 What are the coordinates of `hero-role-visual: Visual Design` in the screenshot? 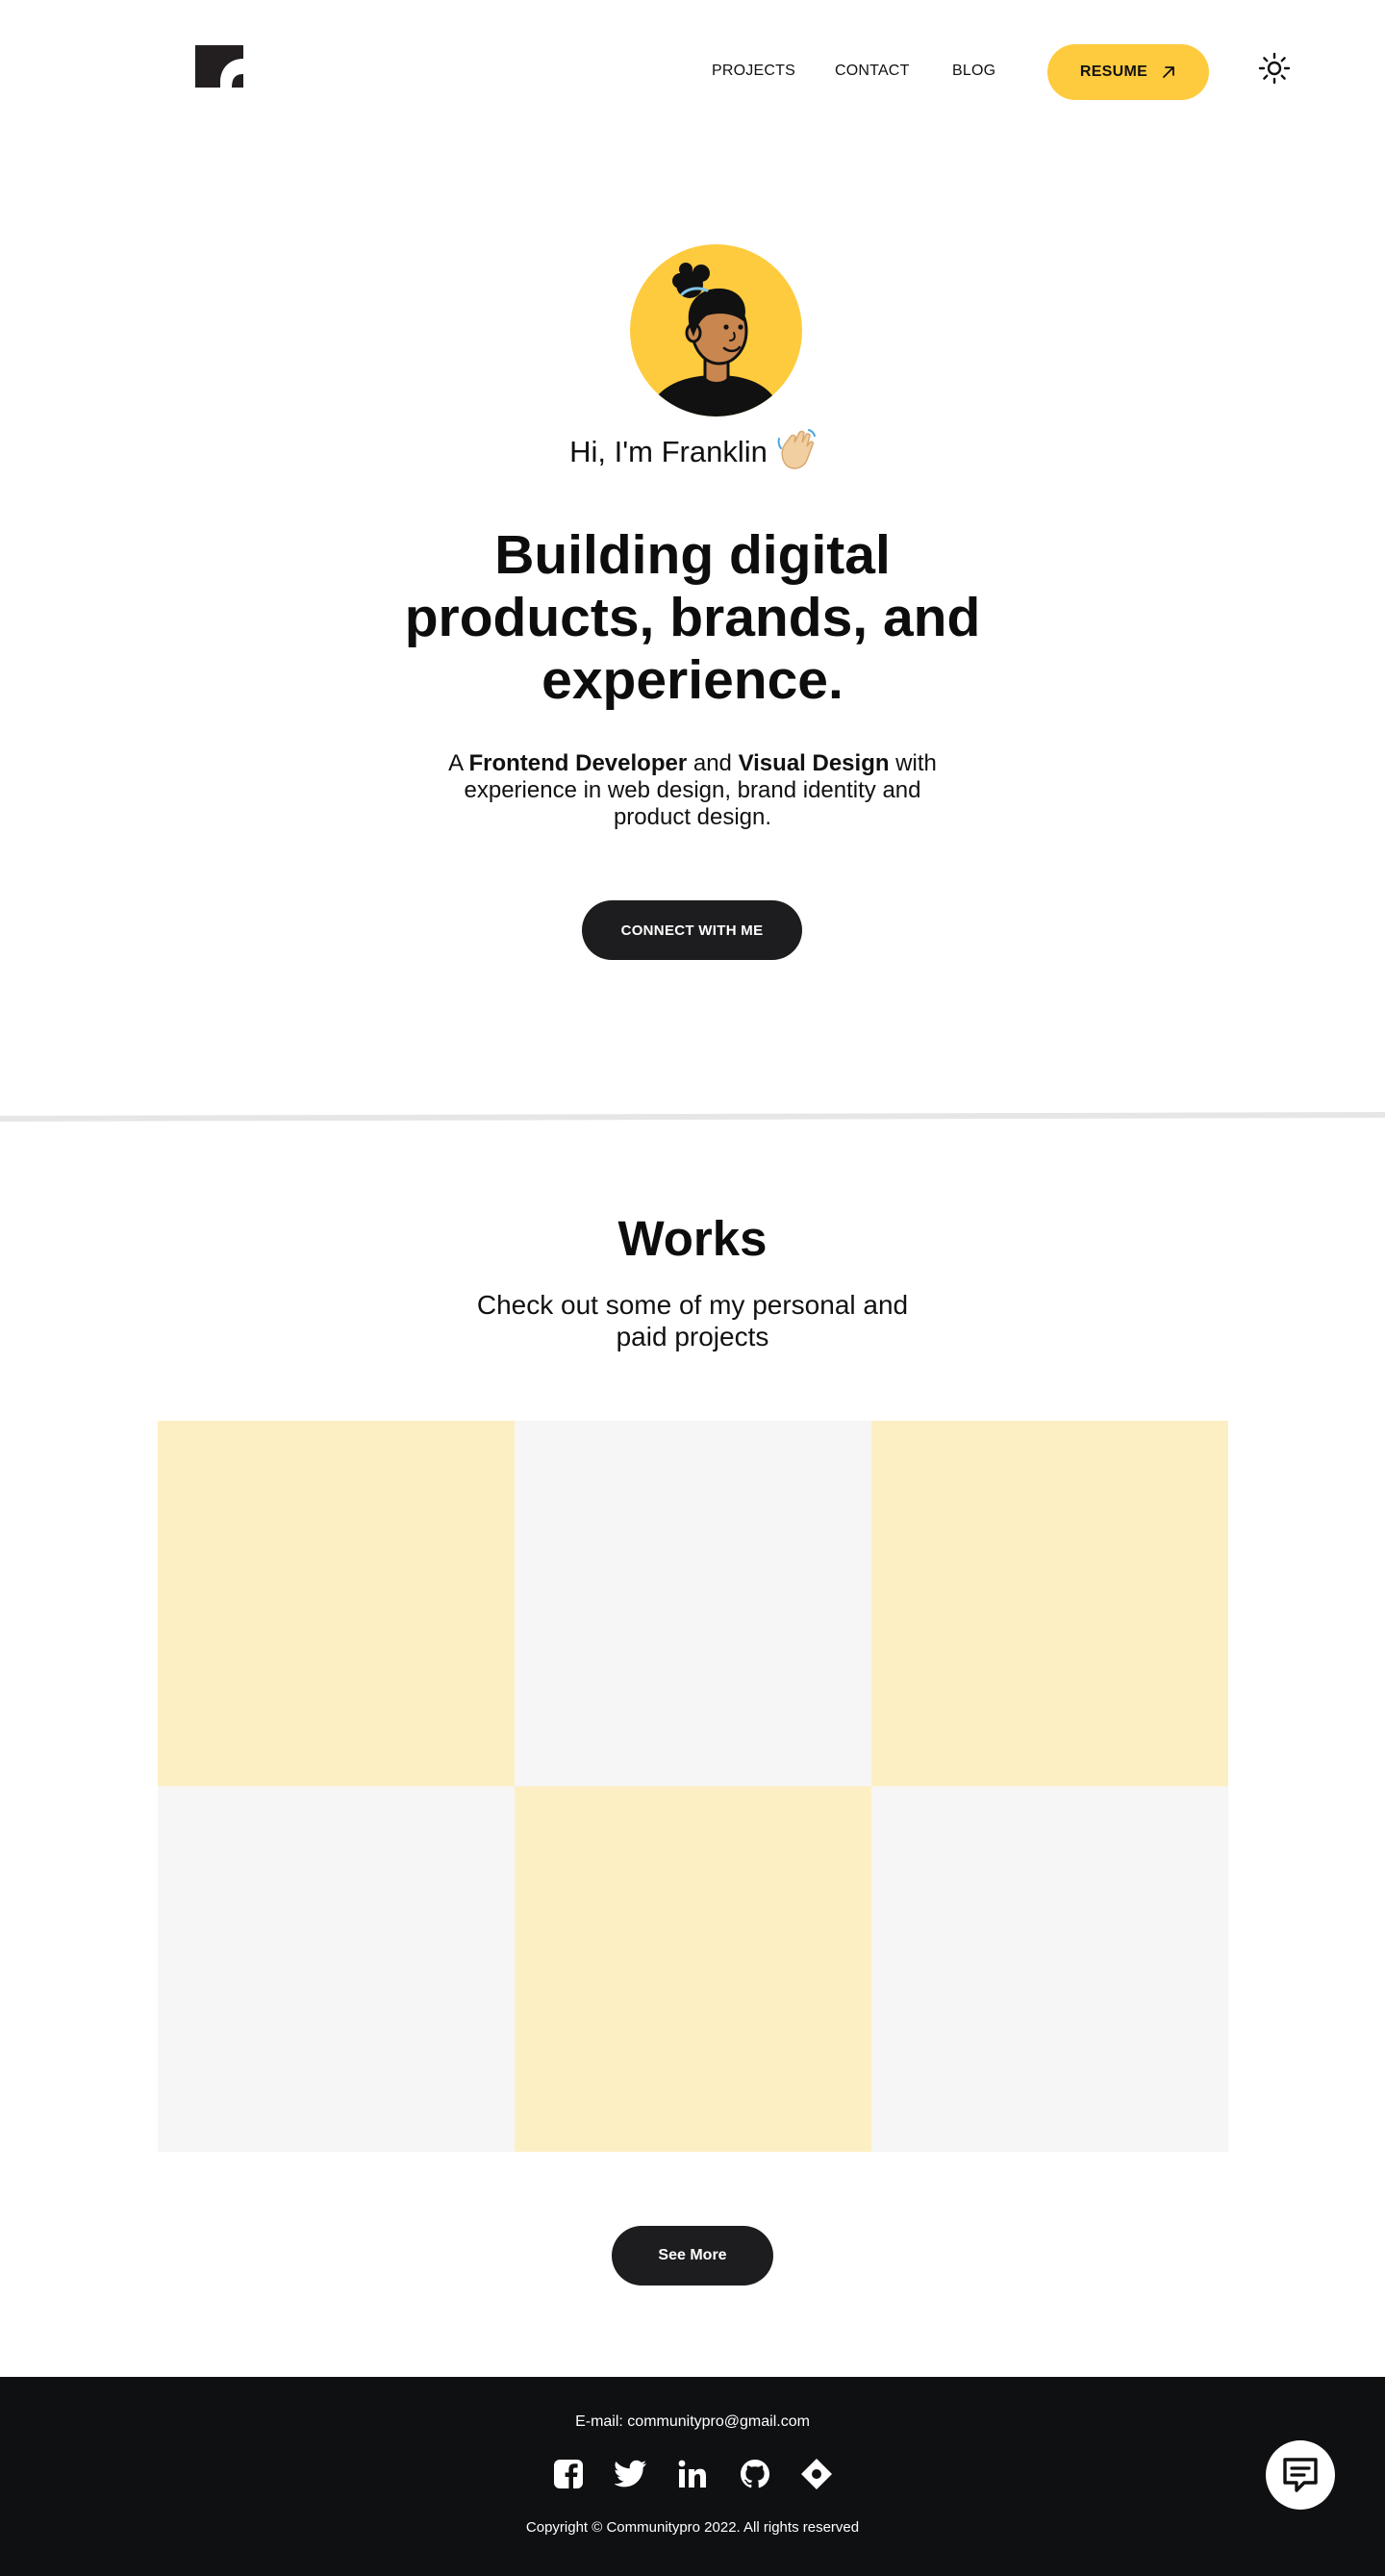 It's located at (814, 763).